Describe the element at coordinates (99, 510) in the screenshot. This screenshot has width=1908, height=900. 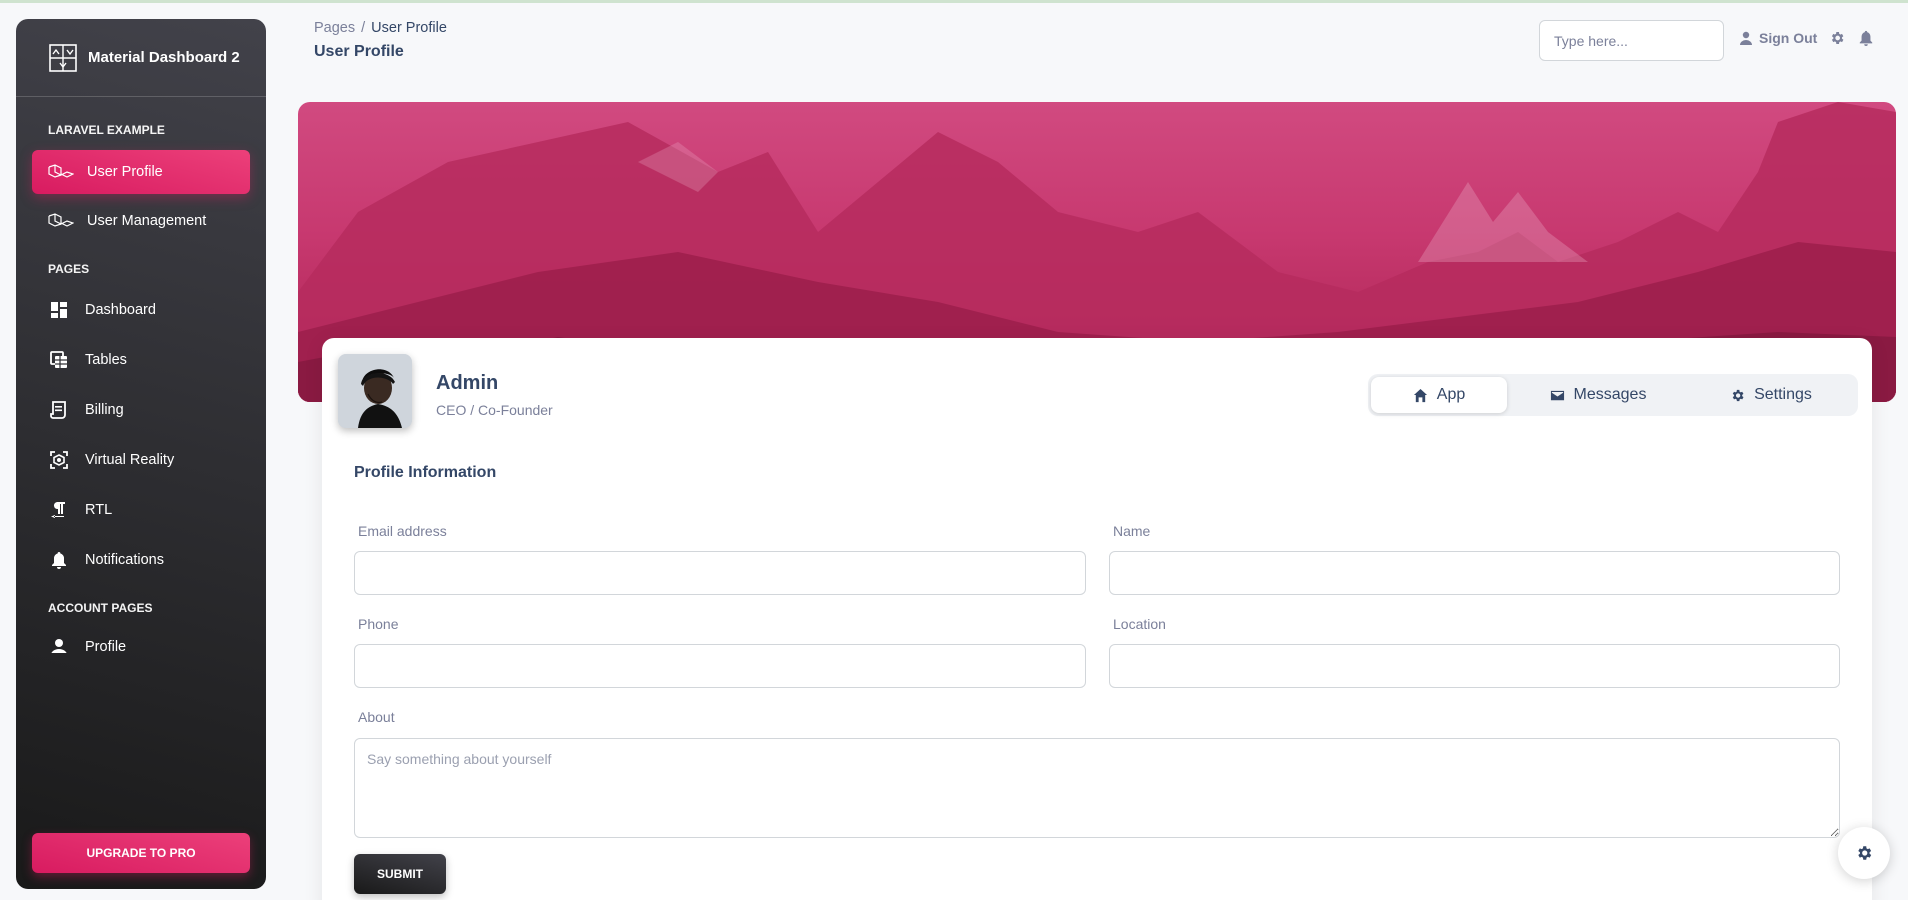
I see `sidebar-item-label: RTL` at that location.